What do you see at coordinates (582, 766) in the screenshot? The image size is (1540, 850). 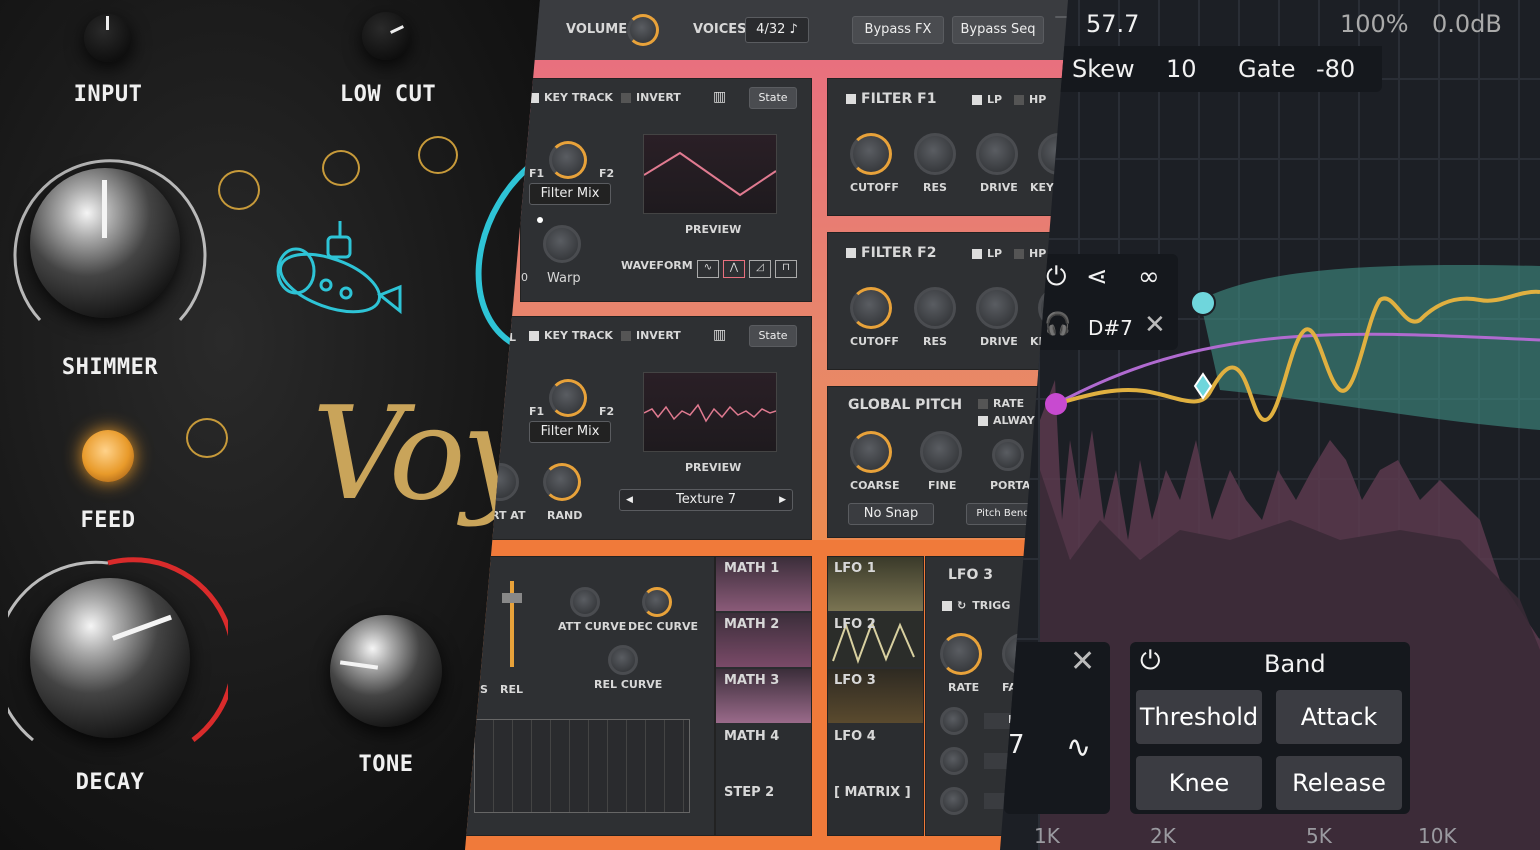 I see `step-grid` at bounding box center [582, 766].